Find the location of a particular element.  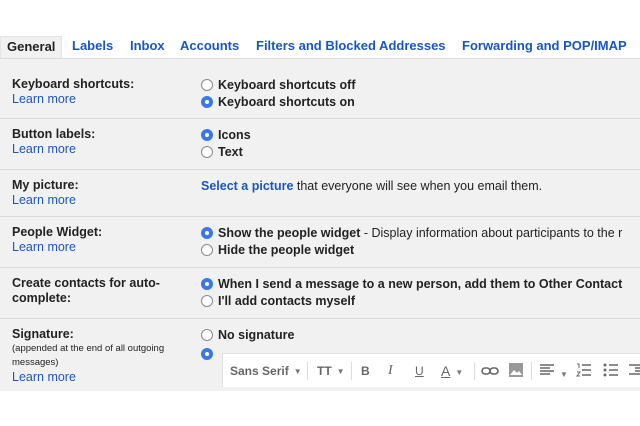

option-label: Text is located at coordinates (230, 152).